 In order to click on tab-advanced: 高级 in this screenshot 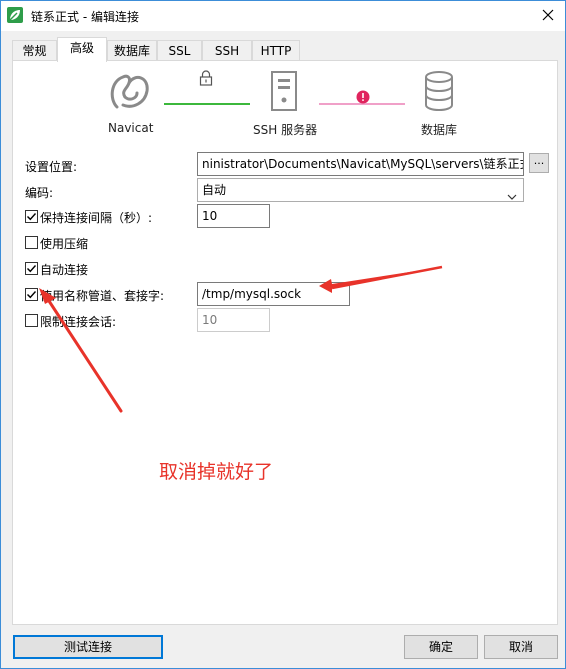, I will do `click(82, 49)`.